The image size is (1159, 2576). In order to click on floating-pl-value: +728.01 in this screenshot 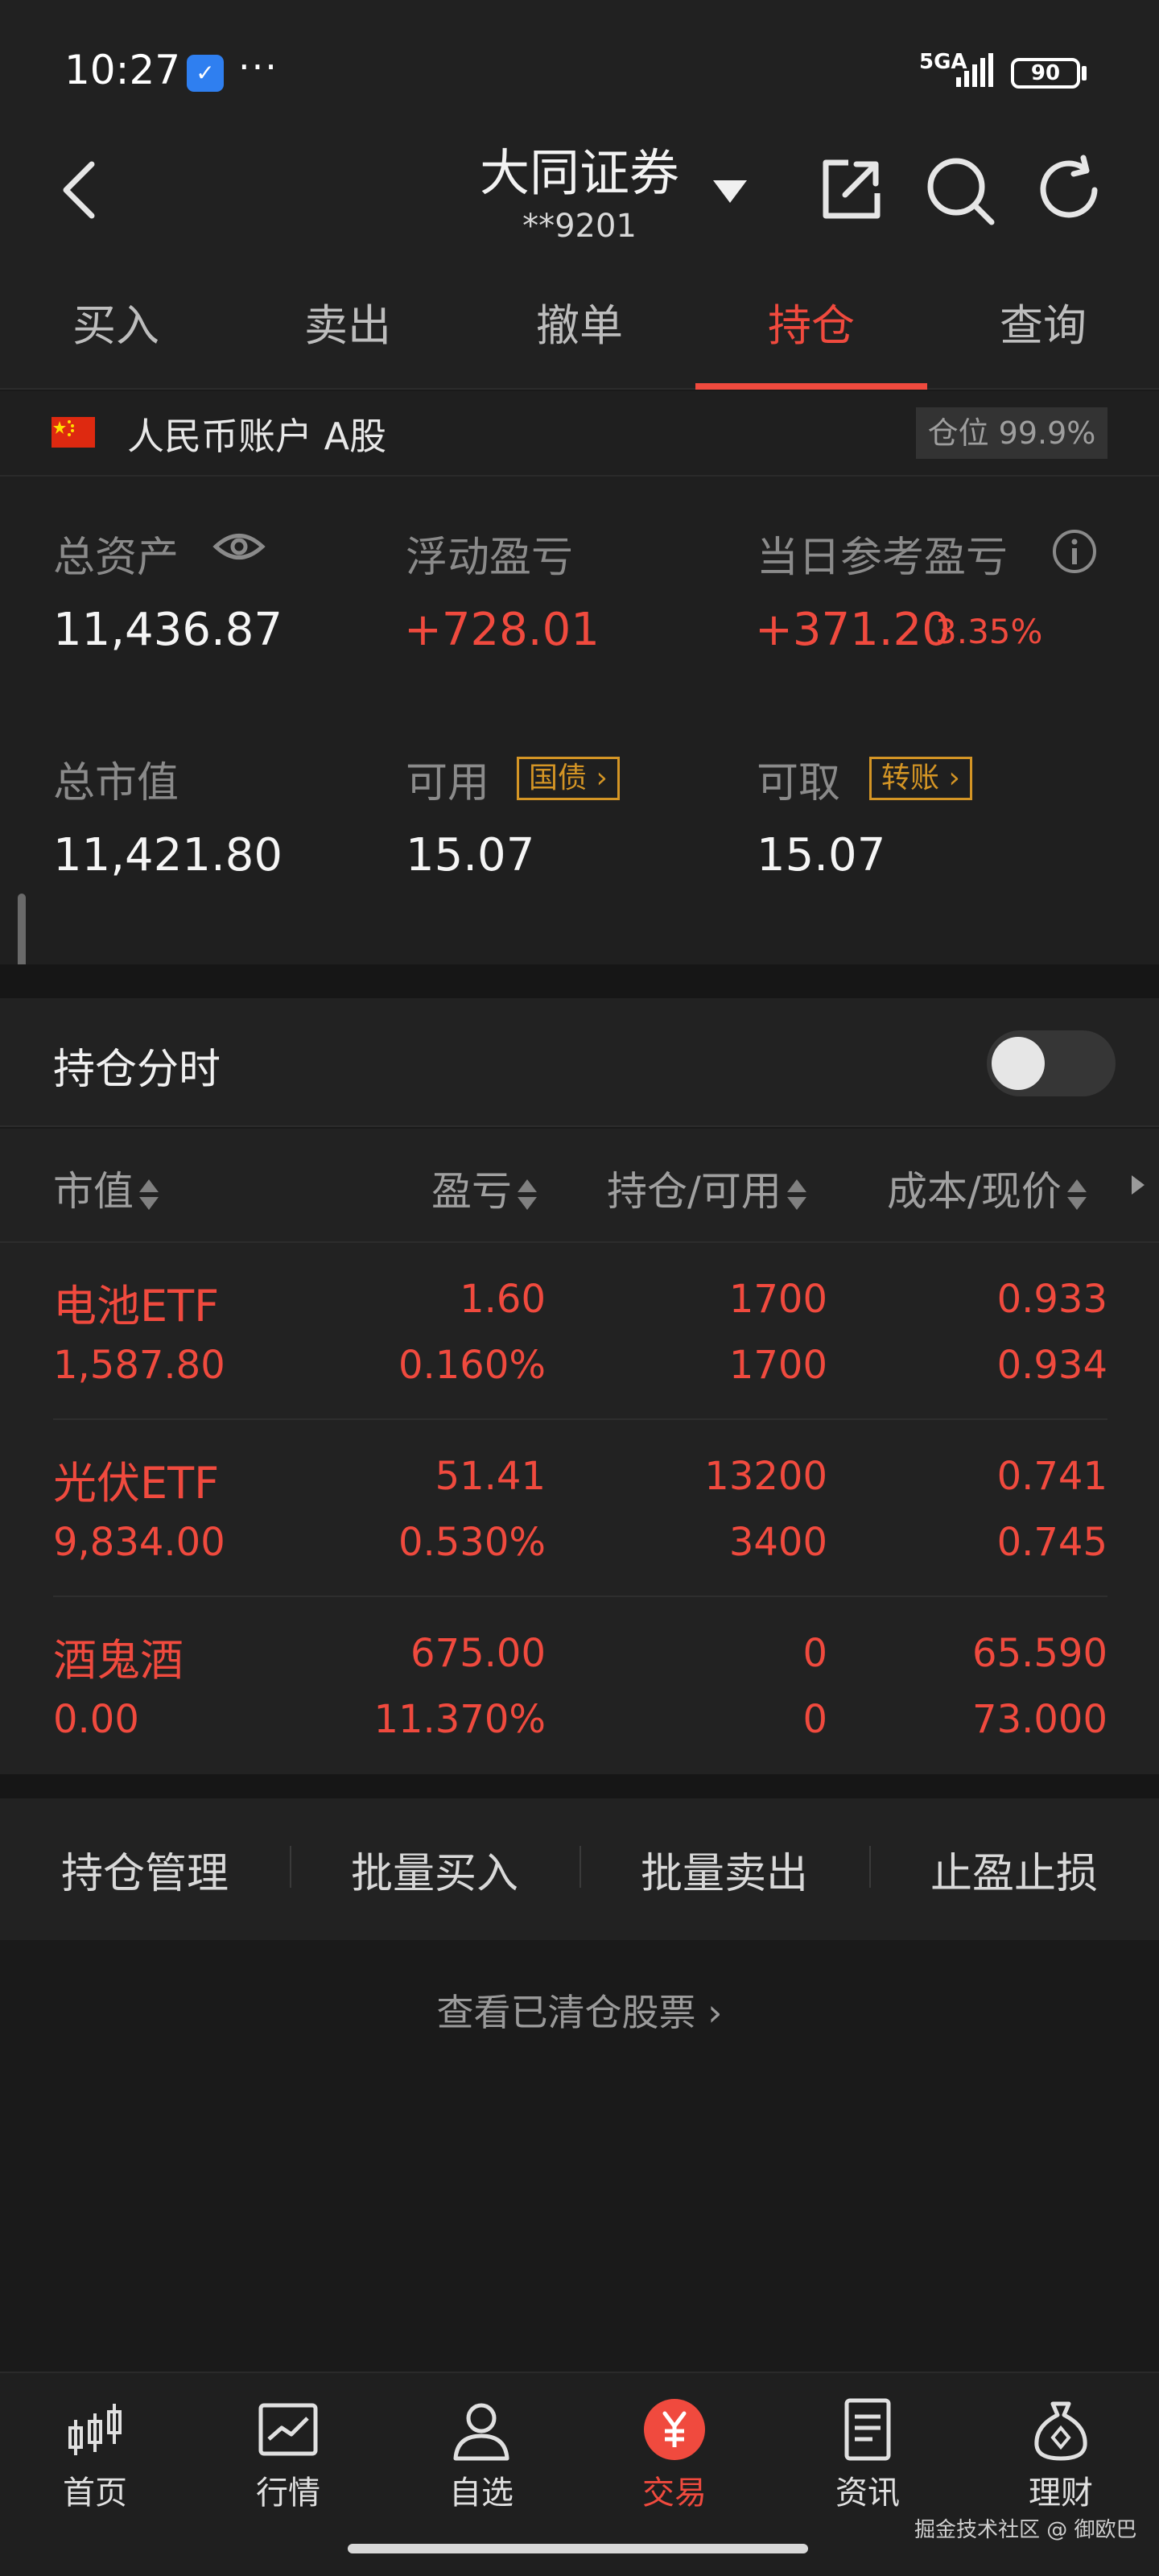, I will do `click(502, 630)`.